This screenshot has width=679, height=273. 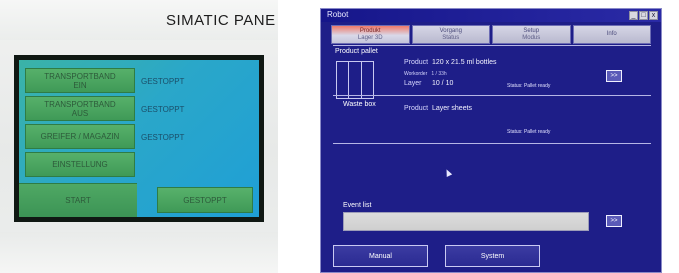 What do you see at coordinates (614, 76) in the screenshot?
I see `pallet-details-button: >>` at bounding box center [614, 76].